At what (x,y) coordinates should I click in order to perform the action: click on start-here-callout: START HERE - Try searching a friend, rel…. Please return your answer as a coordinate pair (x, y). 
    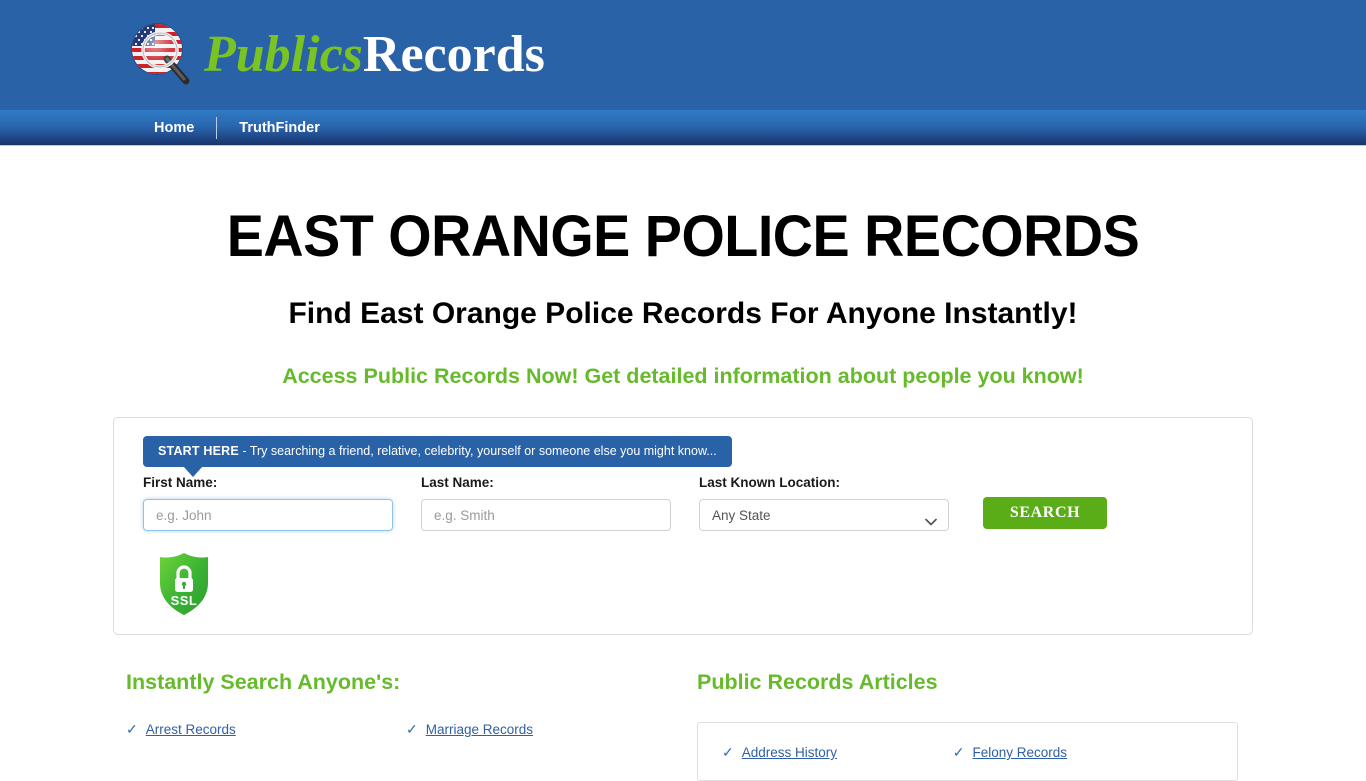
    Looking at the image, I should click on (437, 456).